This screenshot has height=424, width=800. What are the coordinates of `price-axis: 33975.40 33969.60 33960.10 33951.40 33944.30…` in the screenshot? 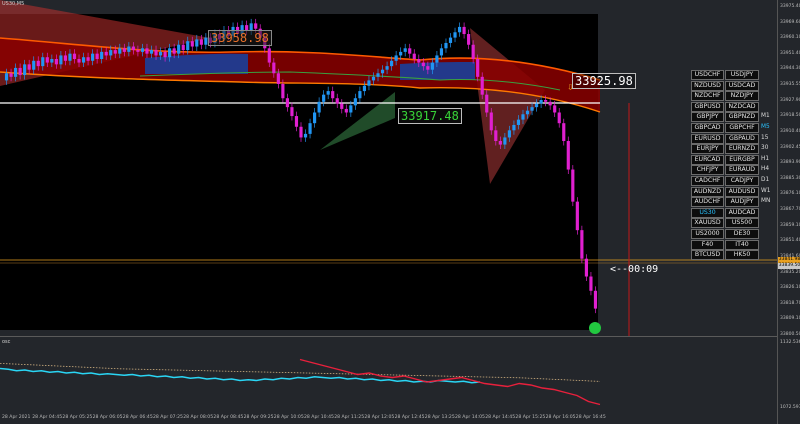 It's located at (788, 212).